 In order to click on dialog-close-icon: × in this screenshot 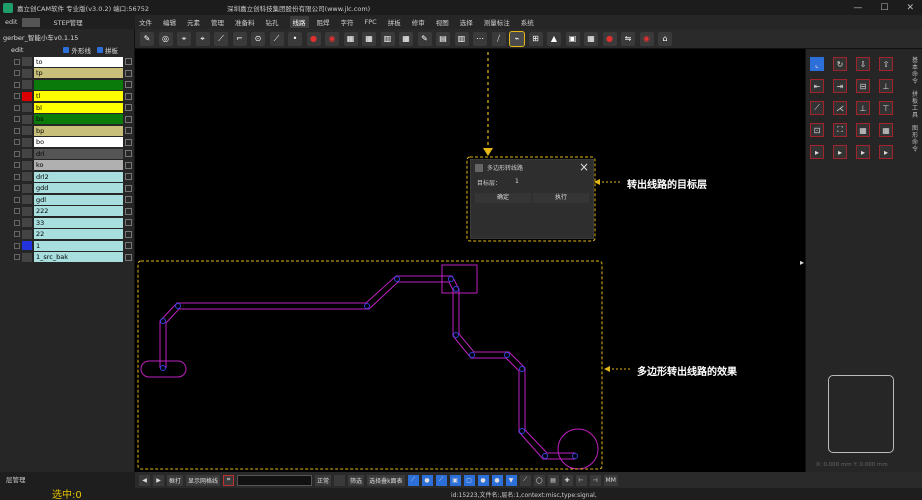, I will do `click(584, 167)`.